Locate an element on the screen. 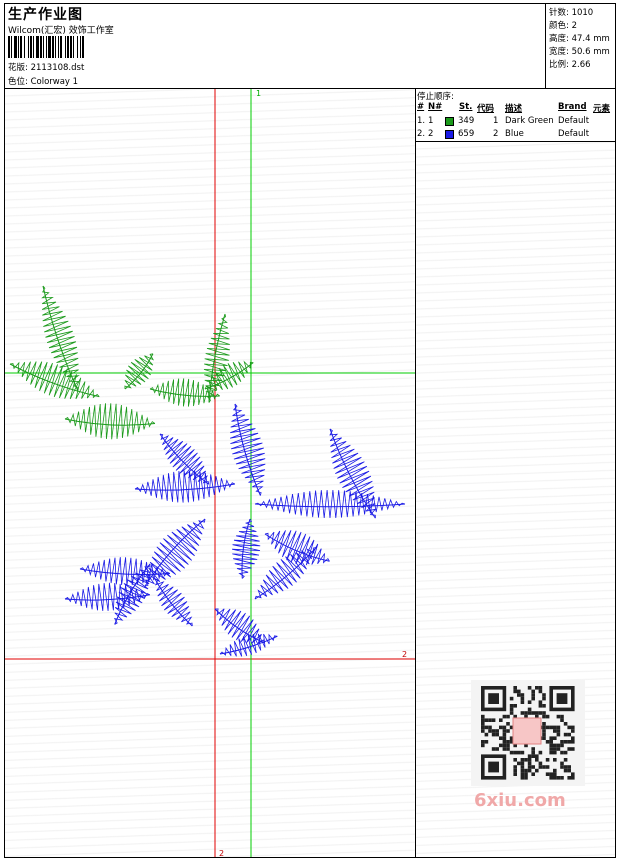 The image size is (620, 861). colorway-line: 色位: Colorway 1 is located at coordinates (43, 81).